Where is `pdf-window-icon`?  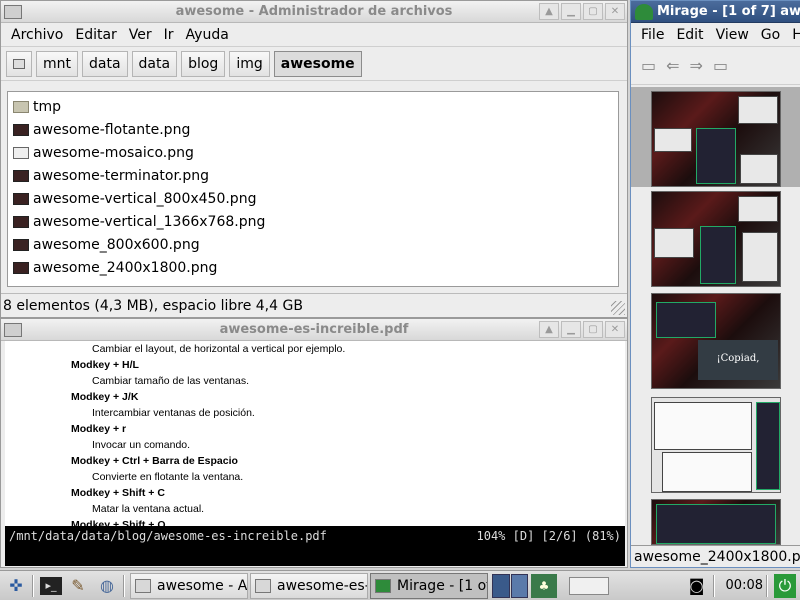
pdf-window-icon is located at coordinates (263, 585).